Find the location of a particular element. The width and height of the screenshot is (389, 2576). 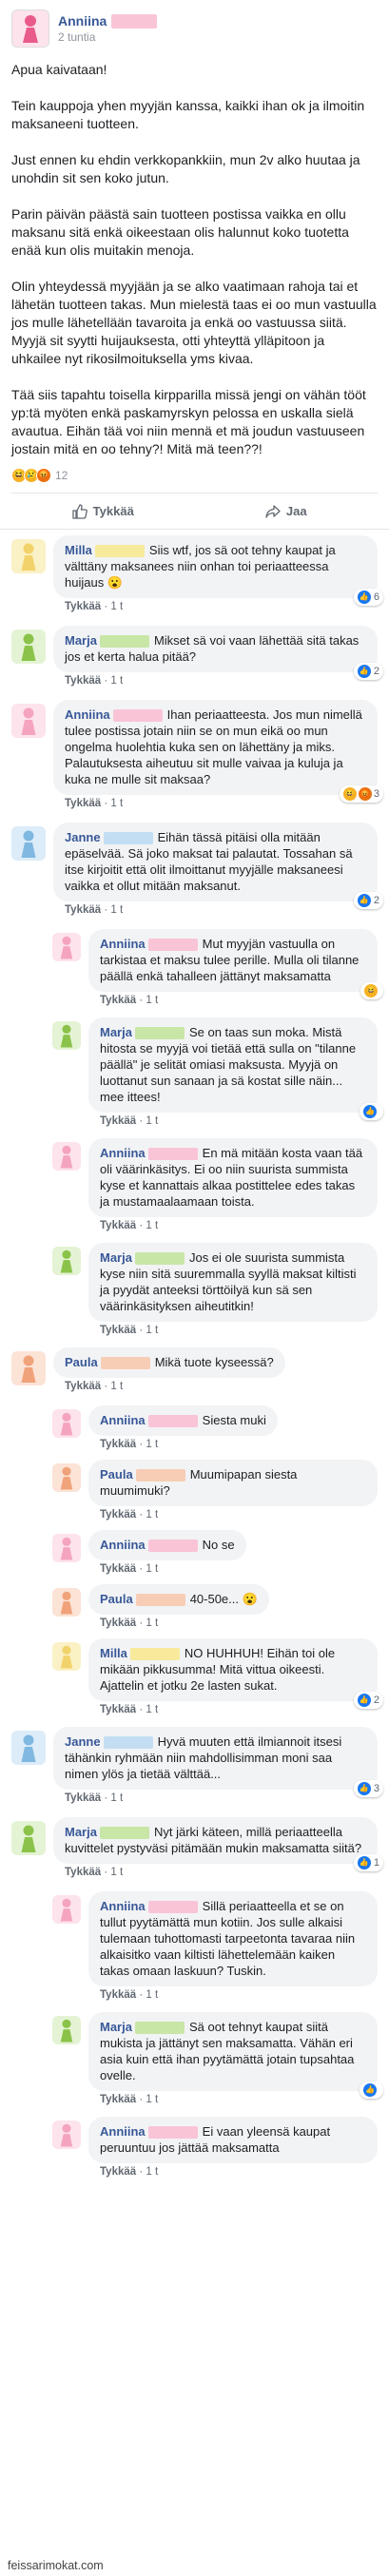

author-avatar is located at coordinates (30, 29).